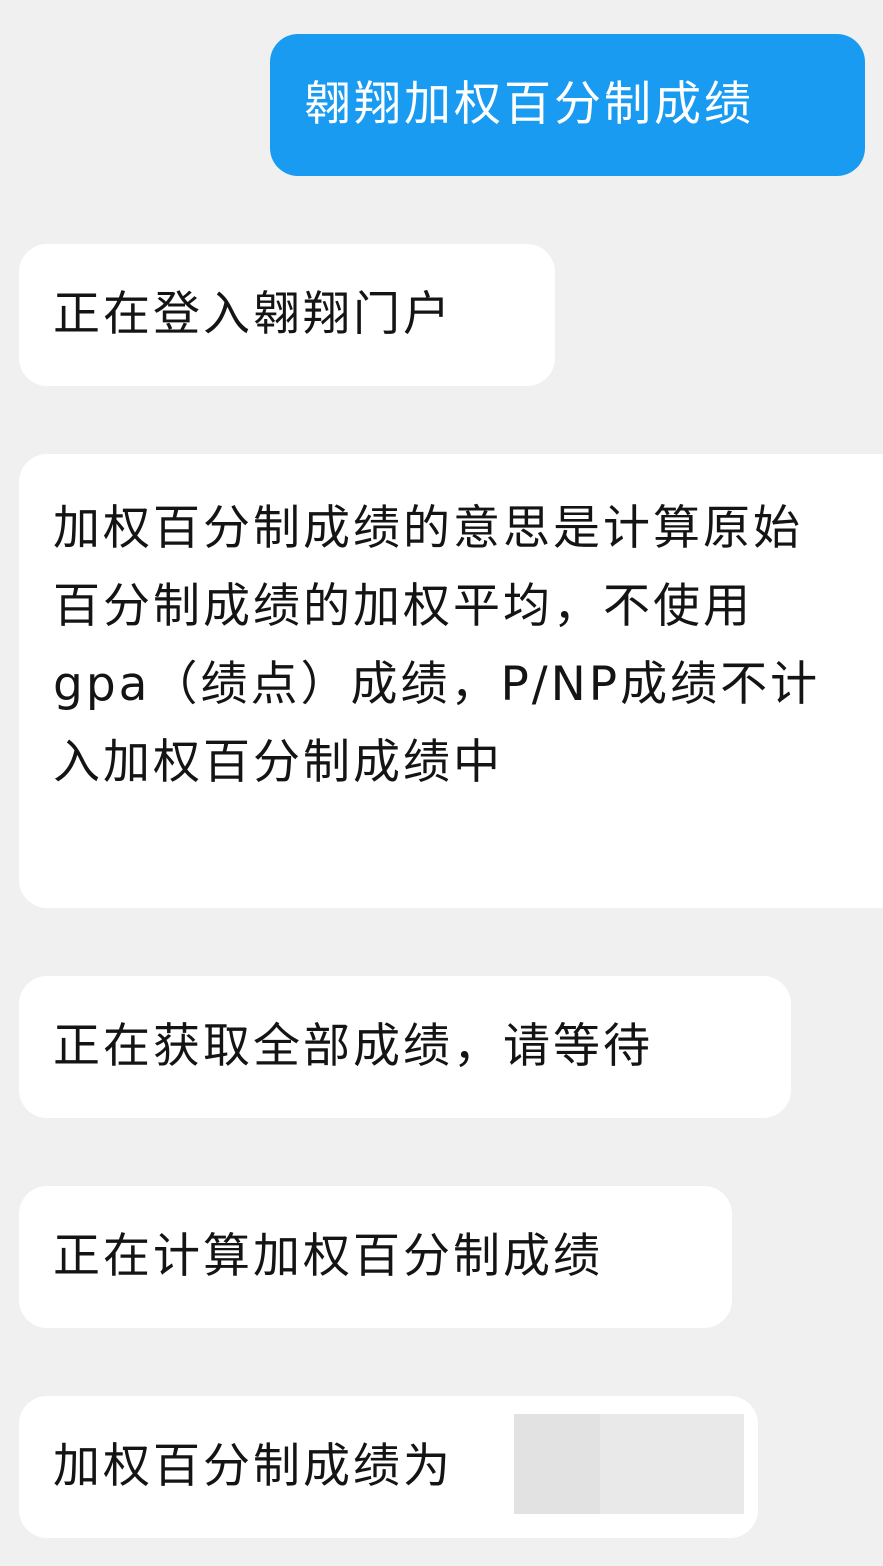 This screenshot has height=1566, width=883. I want to click on bot-message-bubble-login: 正在登入翱翔门户, so click(287, 315).